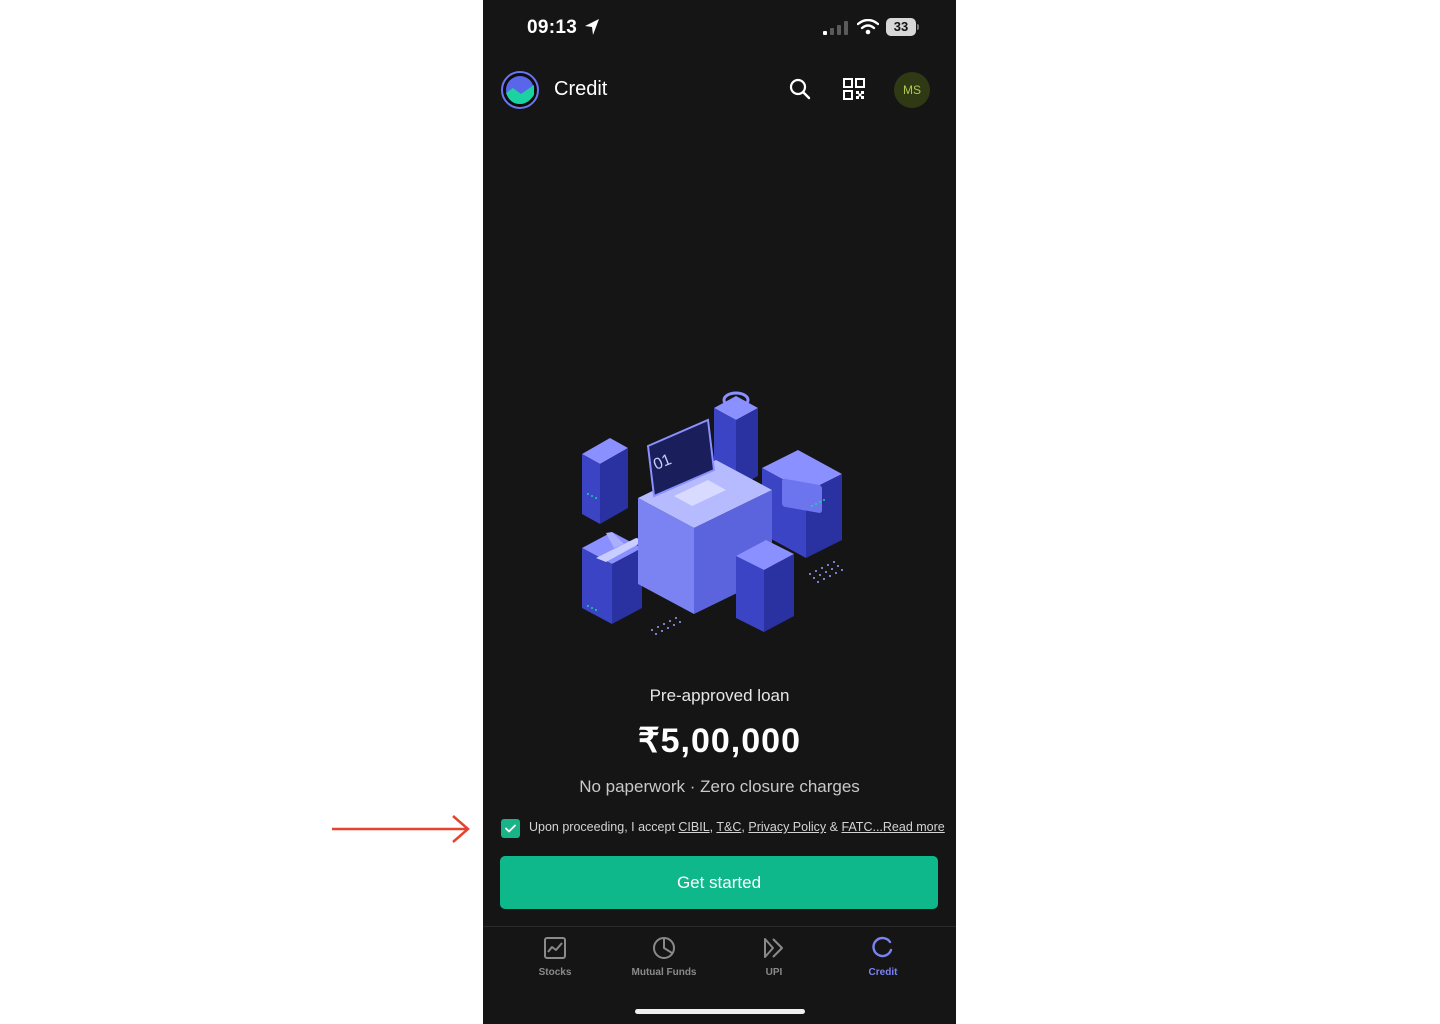 This screenshot has height=1024, width=1440. What do you see at coordinates (773, 948) in the screenshot?
I see `upi-icon` at bounding box center [773, 948].